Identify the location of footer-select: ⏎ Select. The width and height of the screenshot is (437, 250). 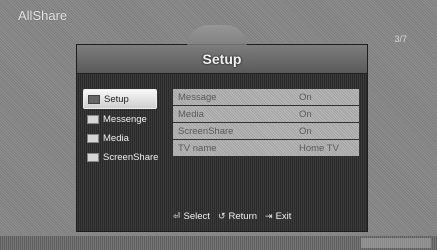
(191, 216).